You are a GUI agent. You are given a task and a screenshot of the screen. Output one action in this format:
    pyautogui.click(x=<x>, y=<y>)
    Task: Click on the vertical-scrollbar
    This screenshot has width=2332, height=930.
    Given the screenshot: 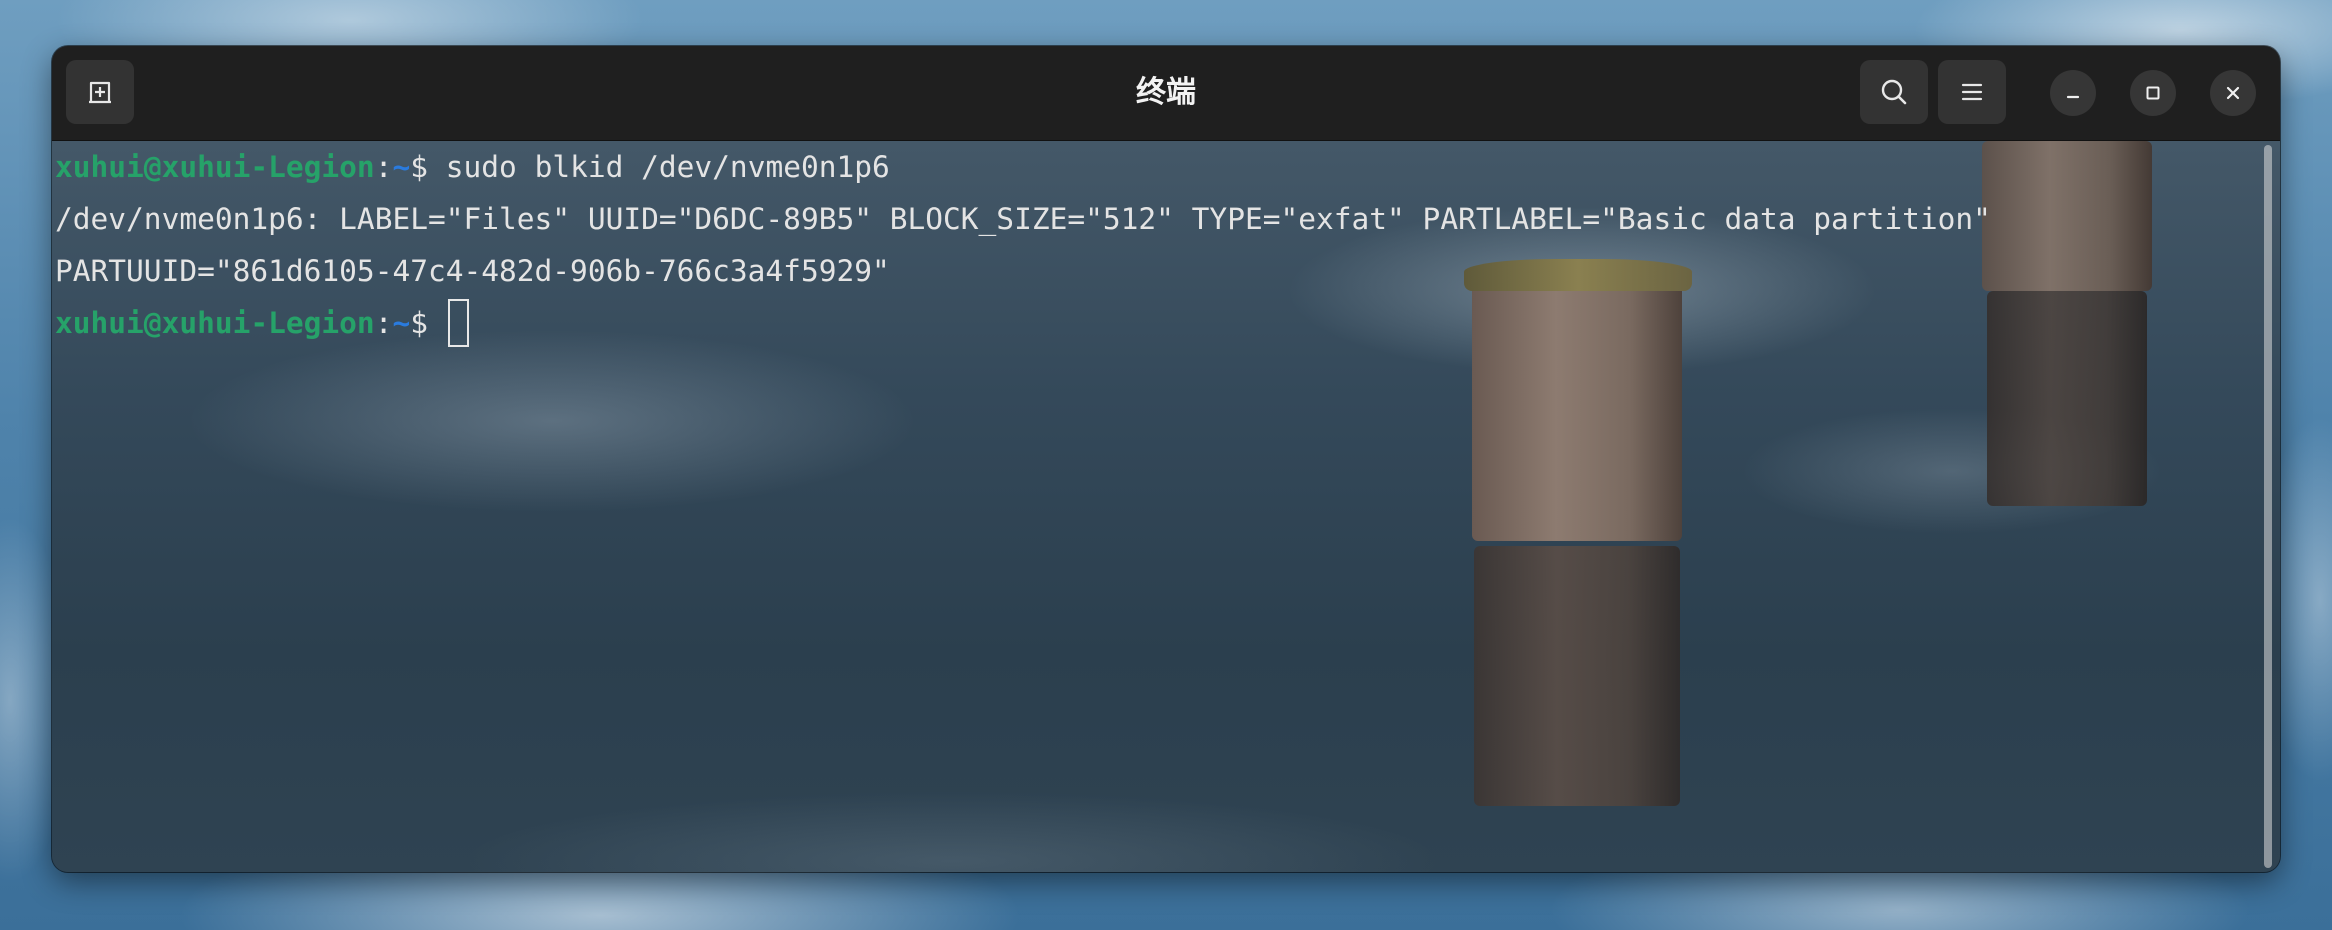 What is the action you would take?
    pyautogui.click(x=2268, y=506)
    